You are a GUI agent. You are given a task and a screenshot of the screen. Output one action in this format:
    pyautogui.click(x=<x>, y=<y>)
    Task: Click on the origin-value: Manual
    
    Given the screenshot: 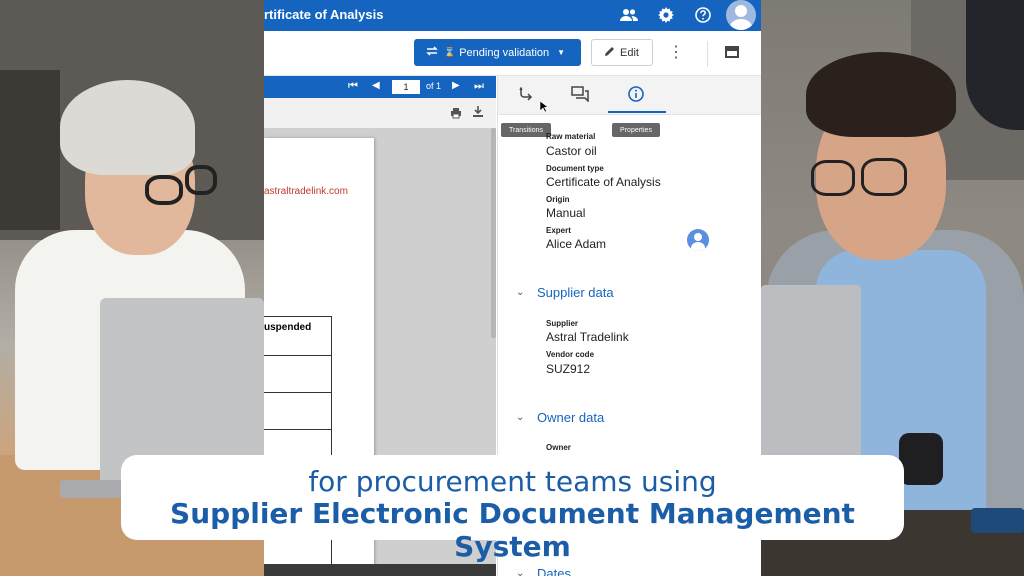 What is the action you would take?
    pyautogui.click(x=566, y=213)
    